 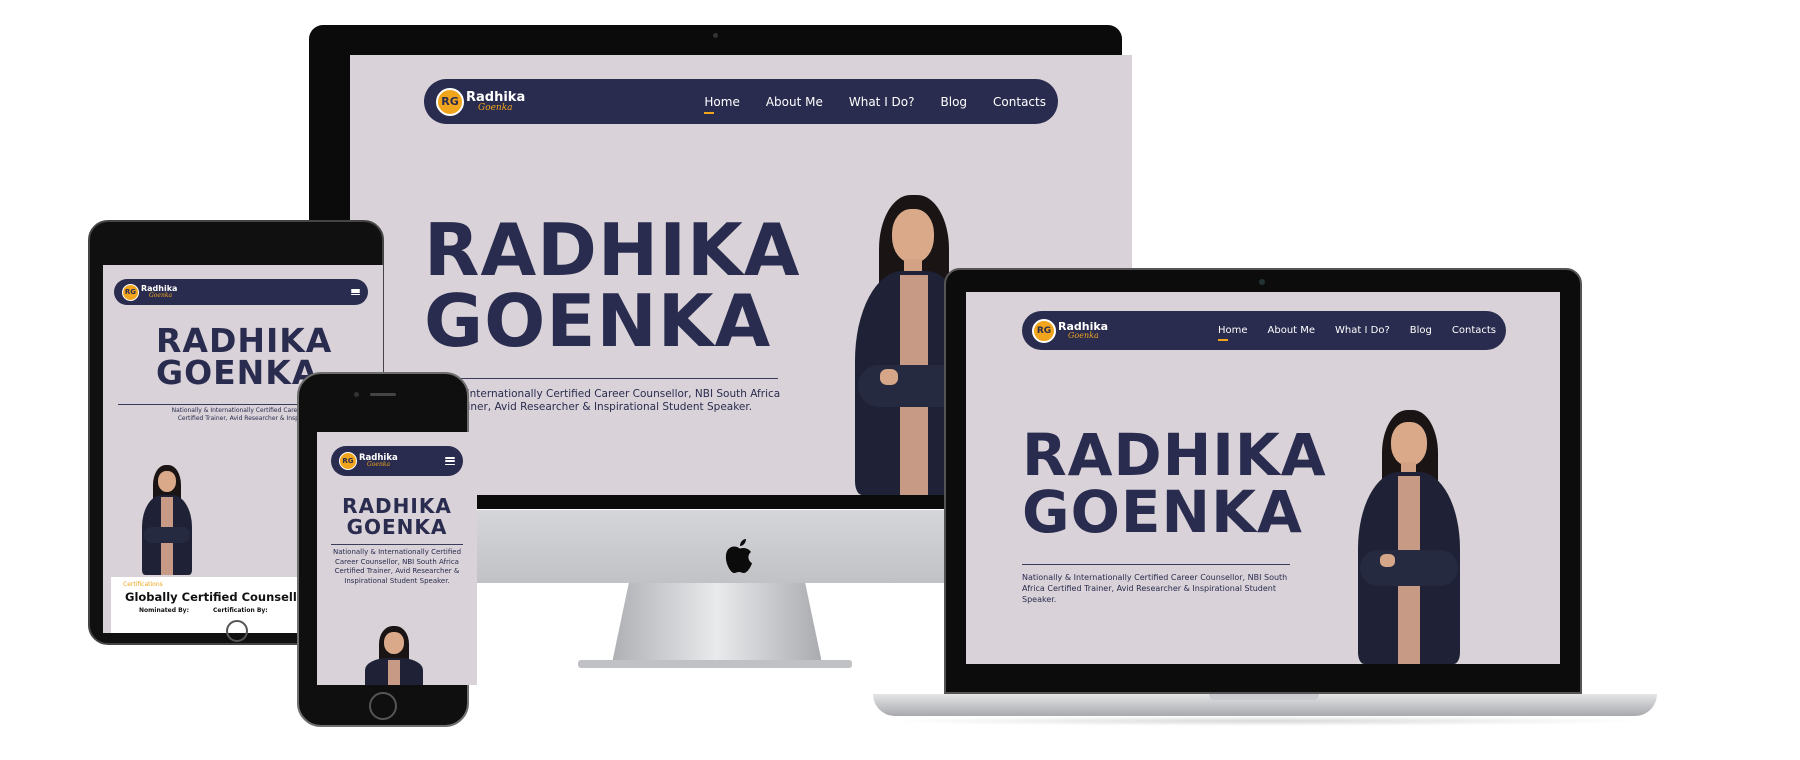 I want to click on tablet-hero-name: RADHIKA GOENKA, so click(x=243, y=358).